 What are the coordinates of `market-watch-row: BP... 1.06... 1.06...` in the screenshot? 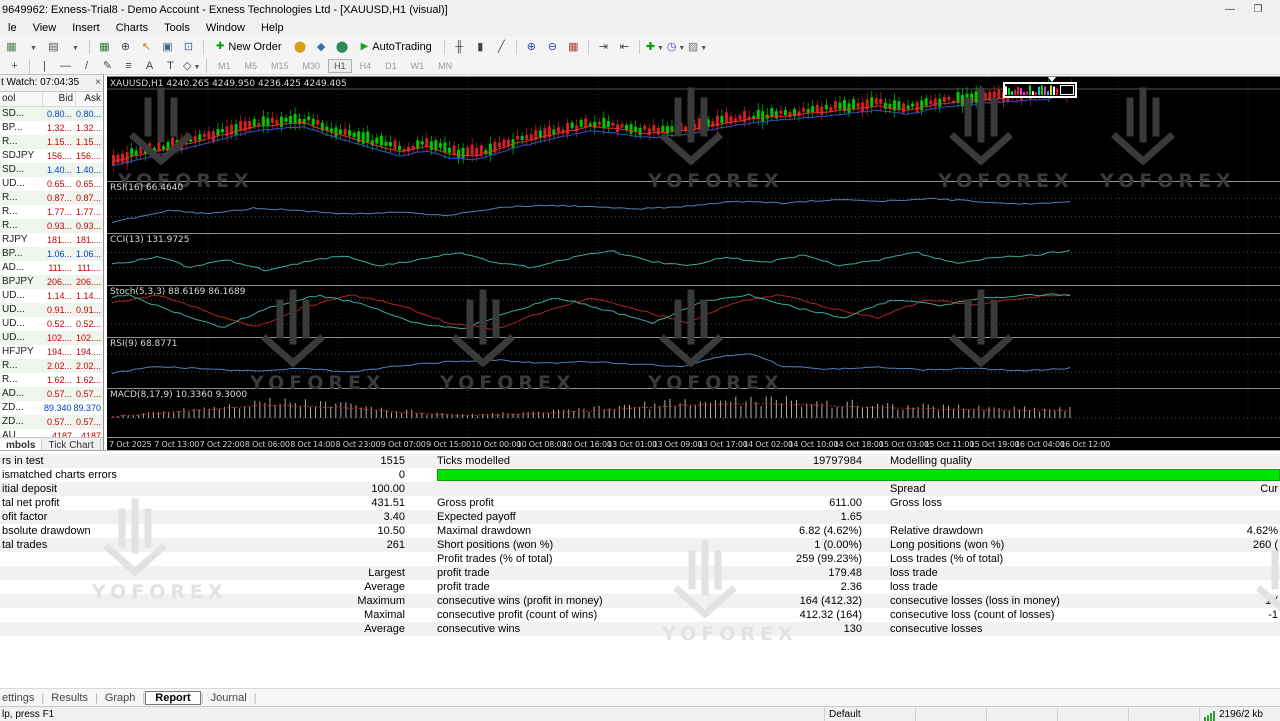 It's located at (51, 254).